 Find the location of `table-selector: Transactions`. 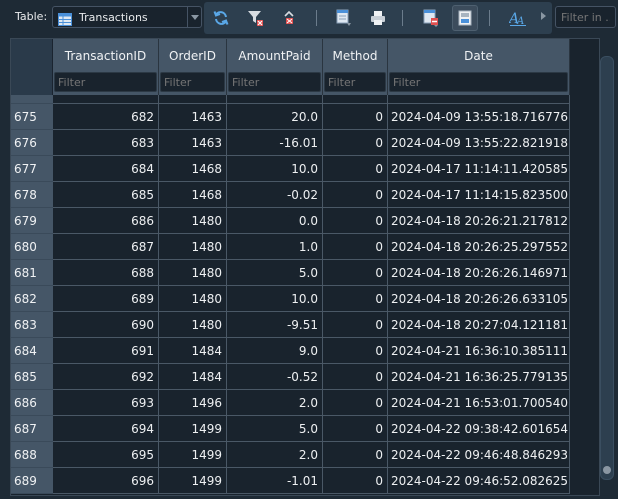

table-selector: Transactions is located at coordinates (127, 17).